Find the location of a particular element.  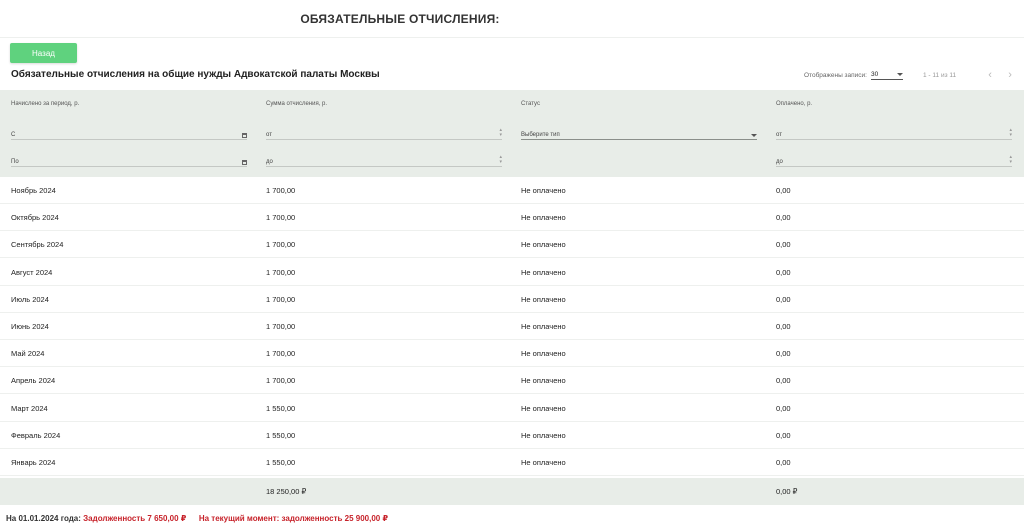

paid-to-placeholder: до is located at coordinates (779, 162).